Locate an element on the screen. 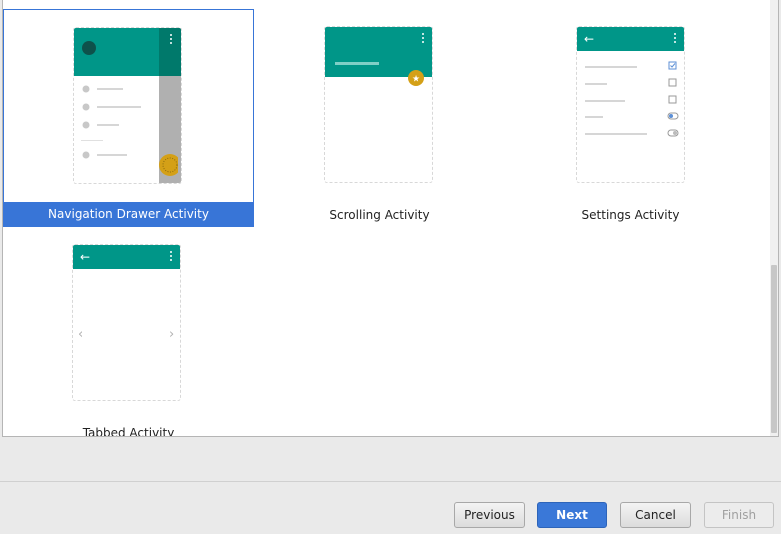  template-tile-tabbed: ← ‹ › Tabbed Activity is located at coordinates (128, 332).